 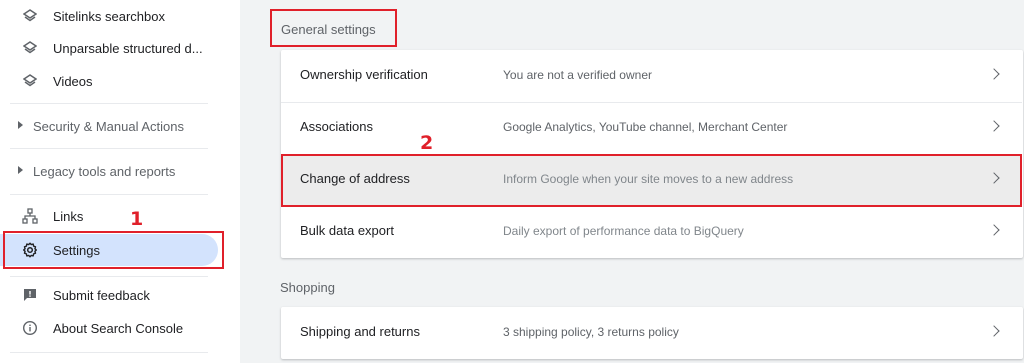 What do you see at coordinates (109, 81) in the screenshot?
I see `sidebar-item-videos: Videos` at bounding box center [109, 81].